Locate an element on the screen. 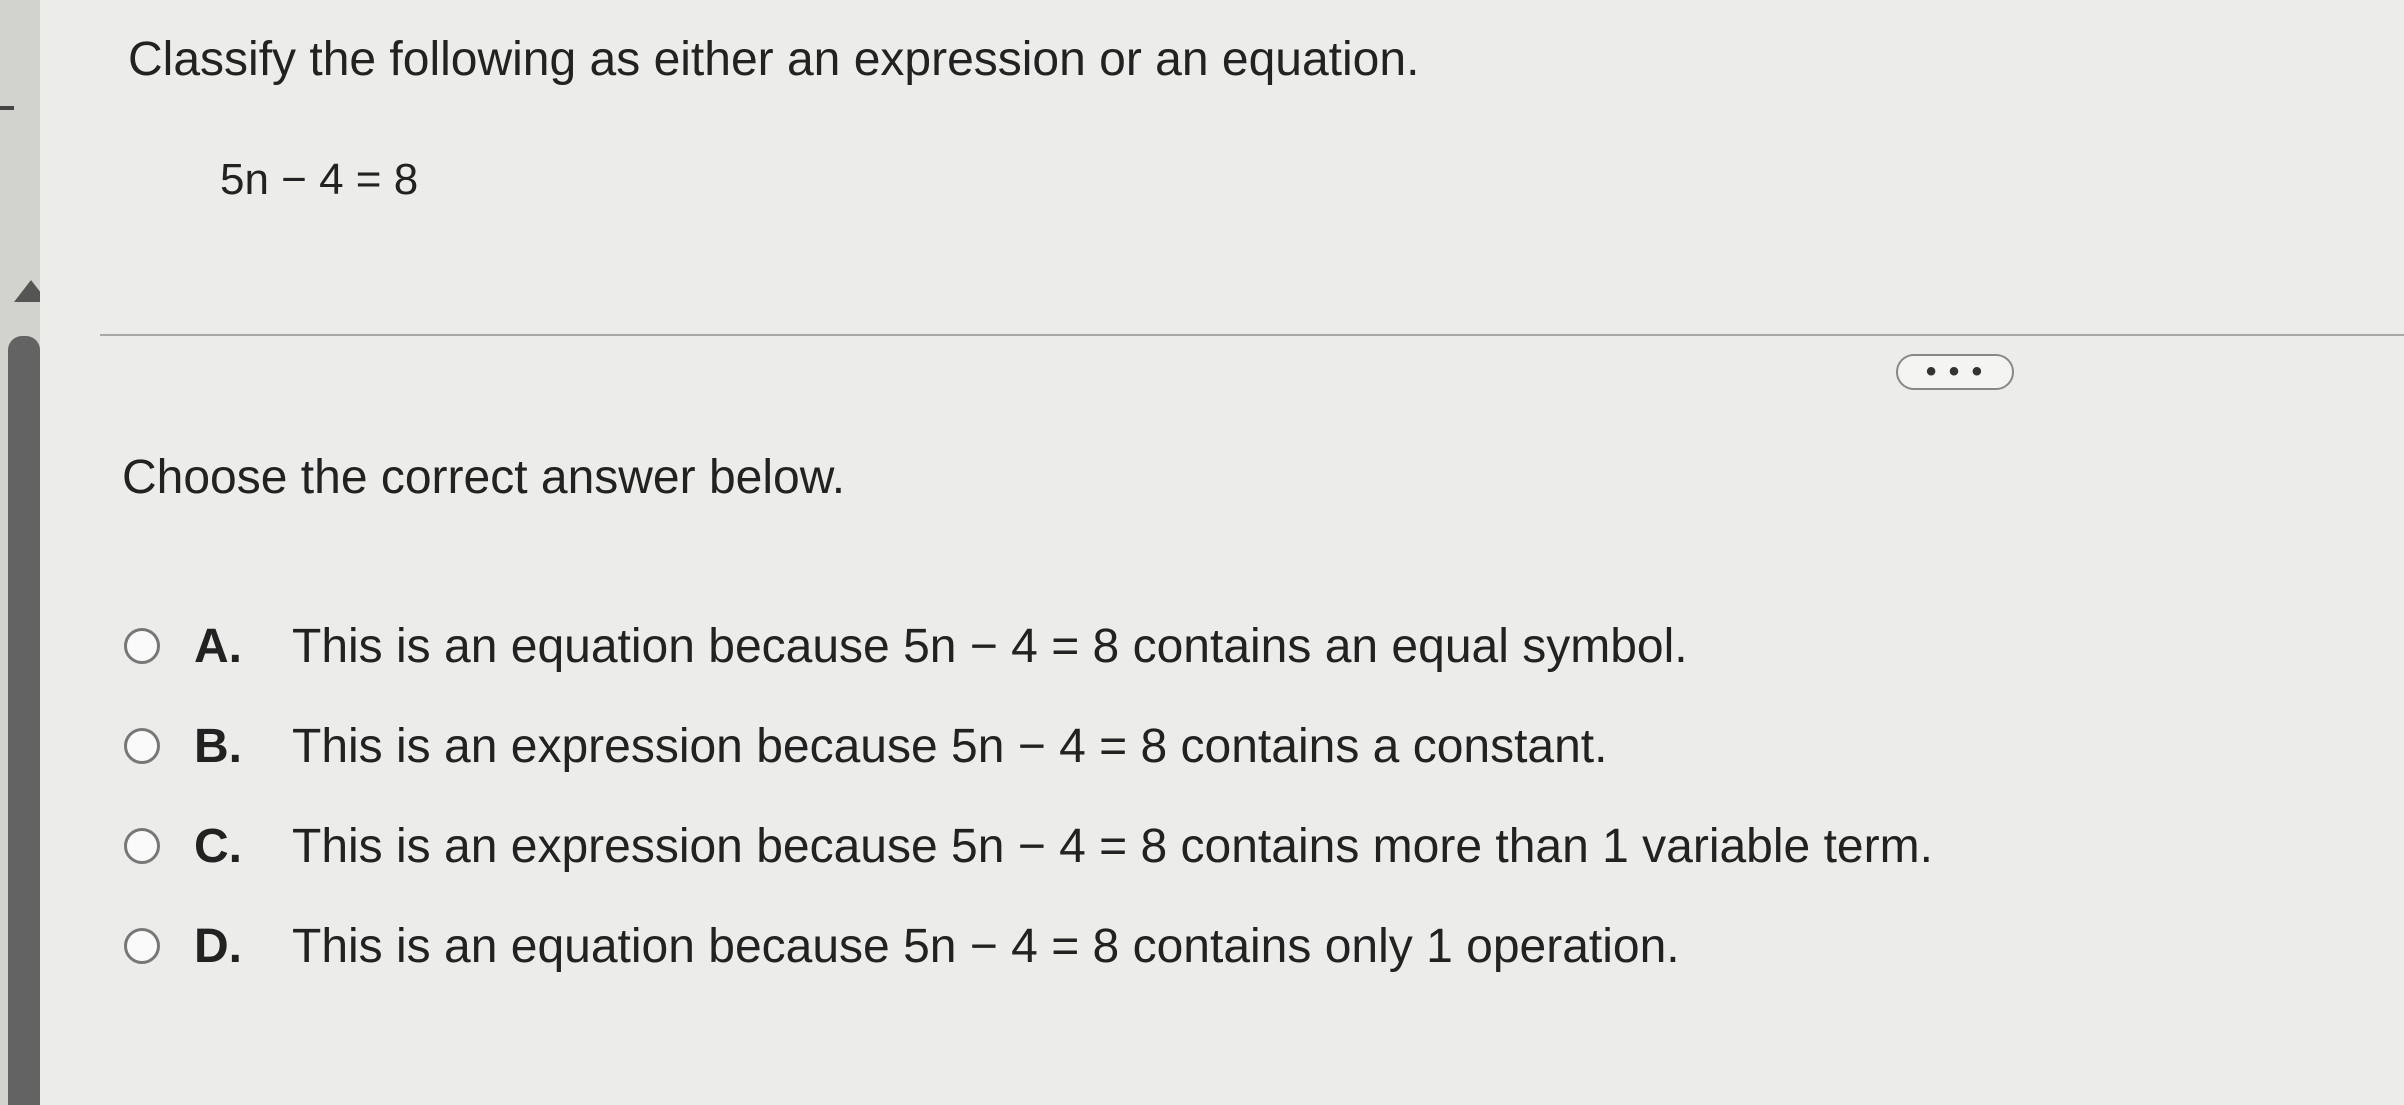 The height and width of the screenshot is (1105, 2404). radio-button-c is located at coordinates (142, 846).